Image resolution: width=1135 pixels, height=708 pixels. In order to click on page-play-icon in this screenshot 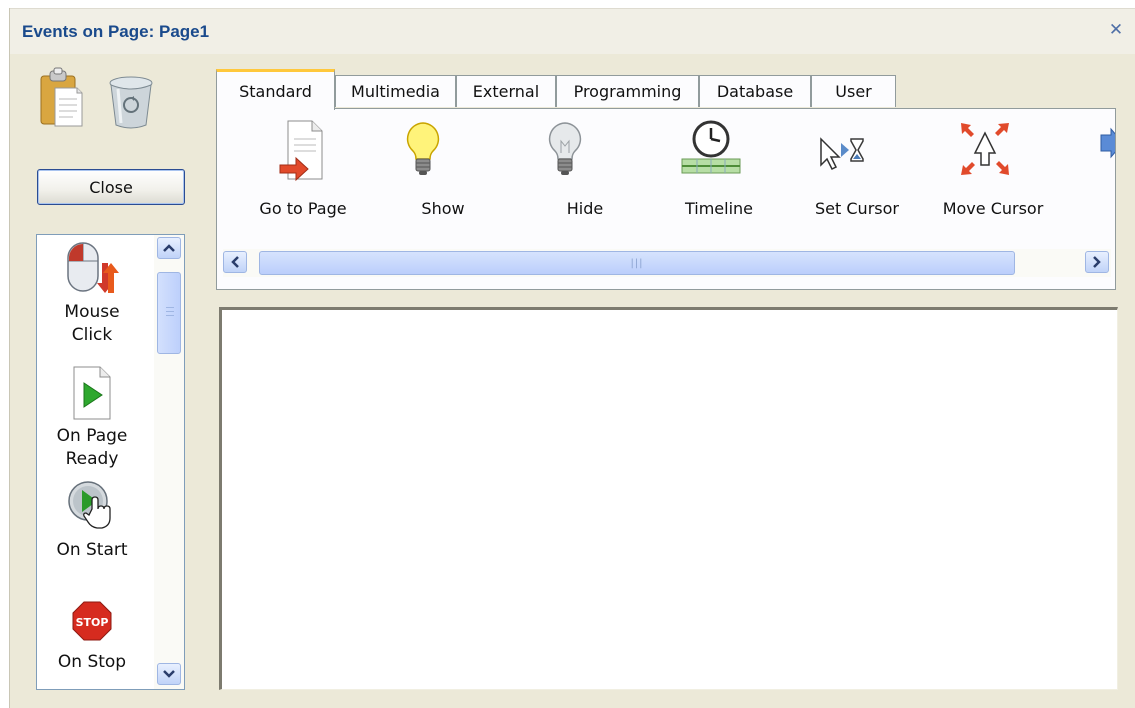, I will do `click(92, 395)`.